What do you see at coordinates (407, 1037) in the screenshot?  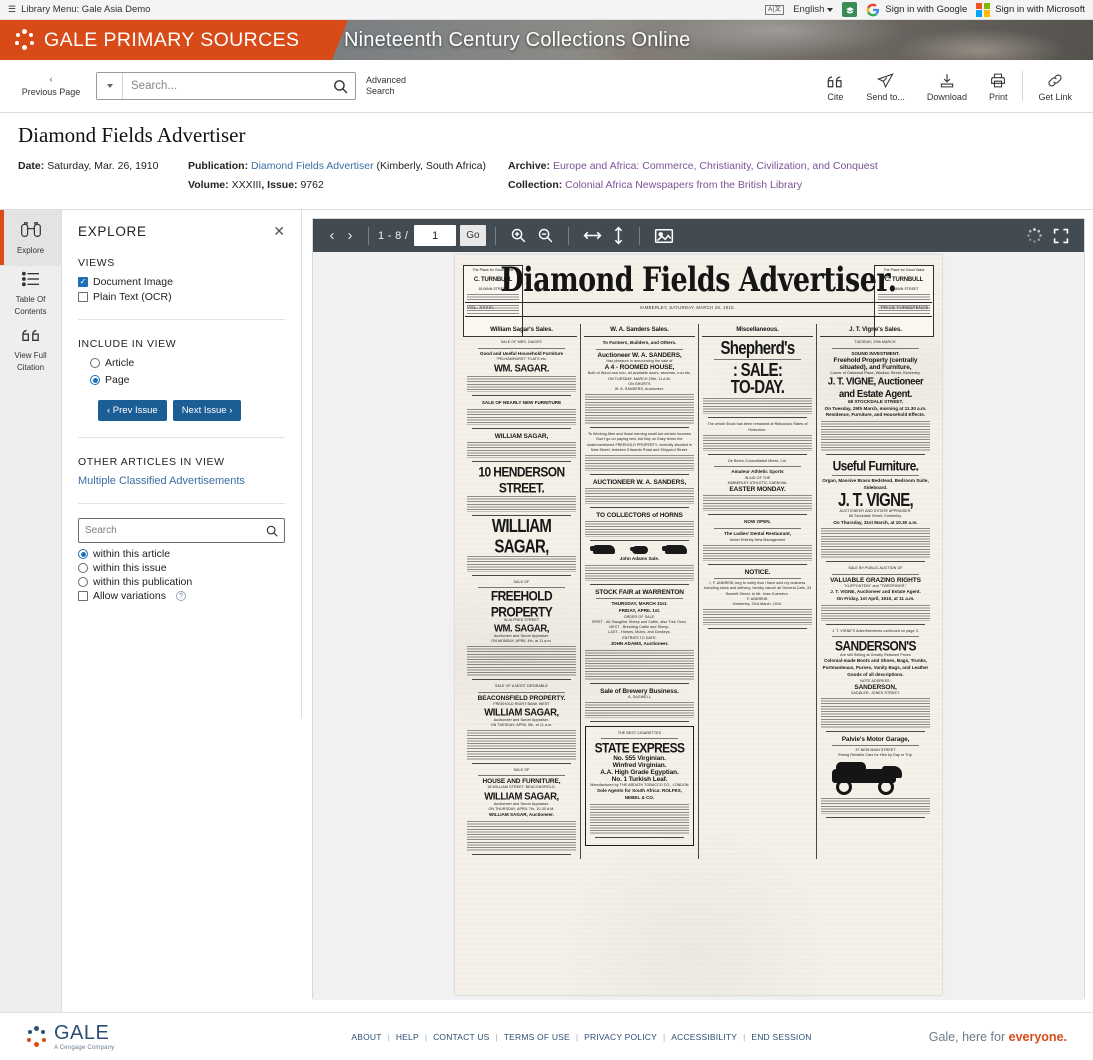 I see `footer-link-help: HELP` at bounding box center [407, 1037].